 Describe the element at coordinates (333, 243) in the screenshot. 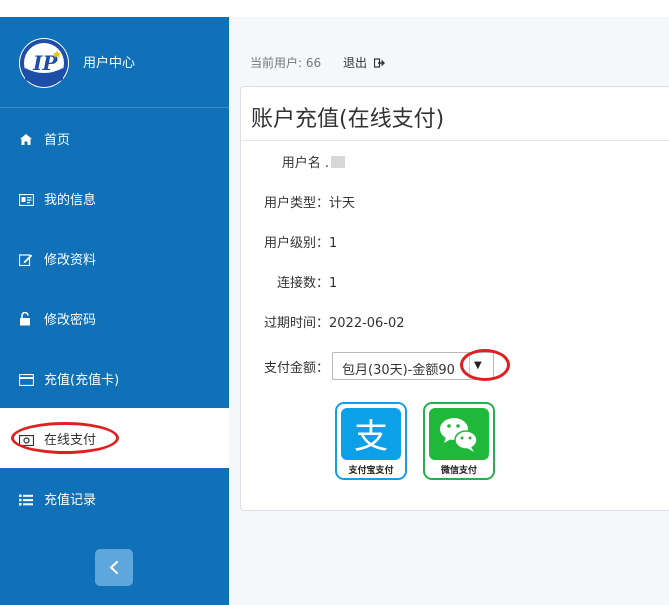

I see `user-level-value: 1` at that location.